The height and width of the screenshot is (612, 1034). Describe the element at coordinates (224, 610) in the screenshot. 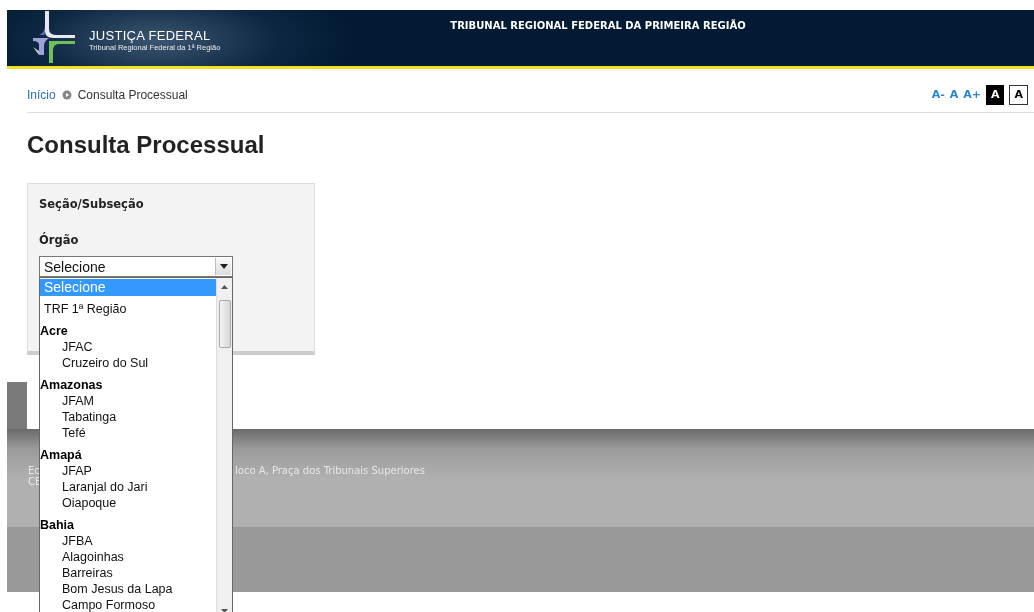

I see `scroll-down-icon` at that location.